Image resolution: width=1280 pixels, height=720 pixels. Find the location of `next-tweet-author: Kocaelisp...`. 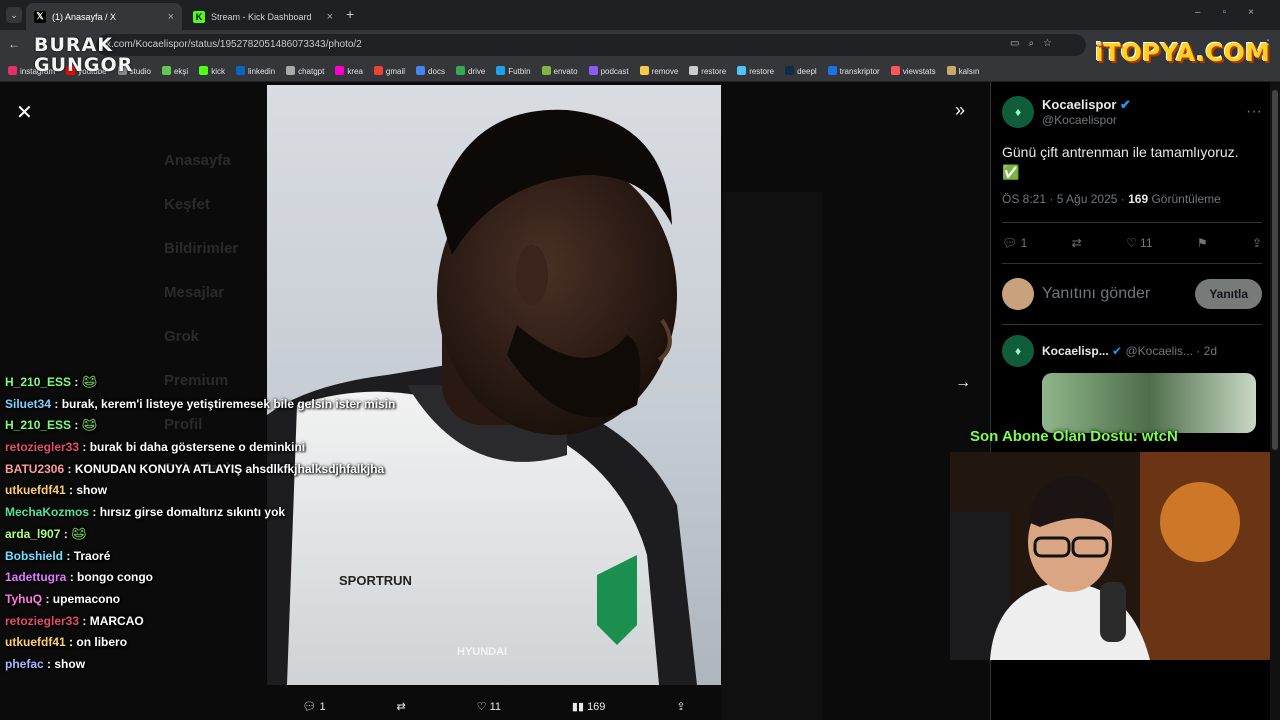

next-tweet-author: Kocaelisp... is located at coordinates (1075, 351).